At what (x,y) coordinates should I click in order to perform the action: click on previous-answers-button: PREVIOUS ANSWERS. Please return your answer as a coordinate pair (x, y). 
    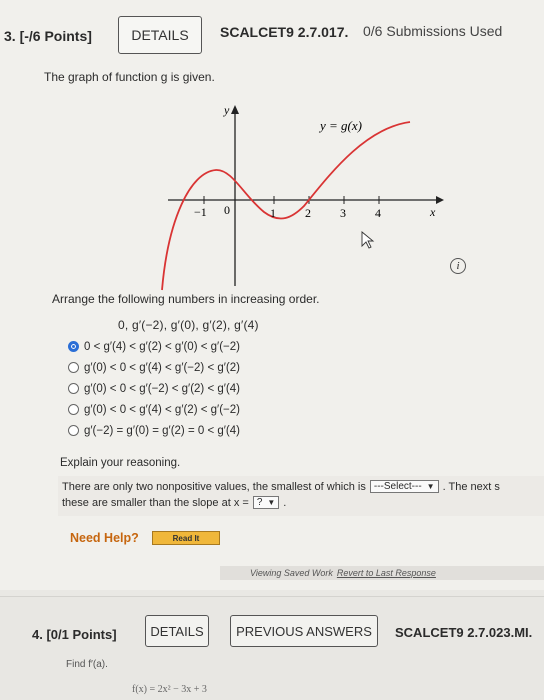
    Looking at the image, I should click on (304, 631).